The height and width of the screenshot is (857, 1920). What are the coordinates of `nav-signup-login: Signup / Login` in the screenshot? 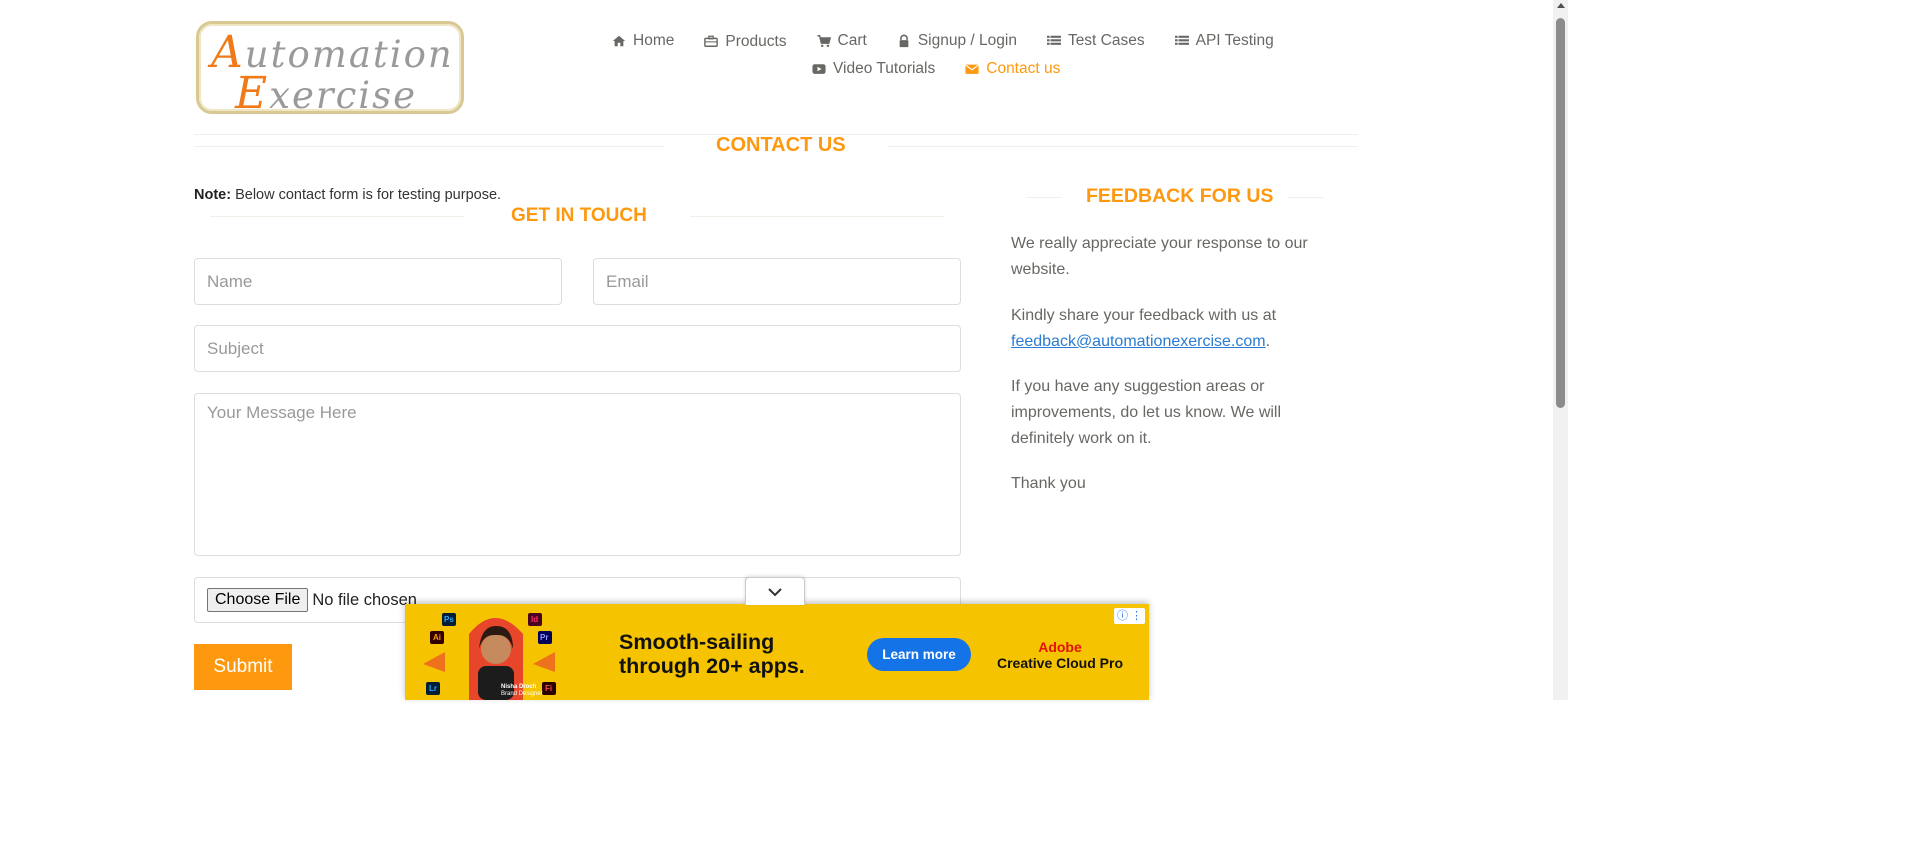 It's located at (957, 41).